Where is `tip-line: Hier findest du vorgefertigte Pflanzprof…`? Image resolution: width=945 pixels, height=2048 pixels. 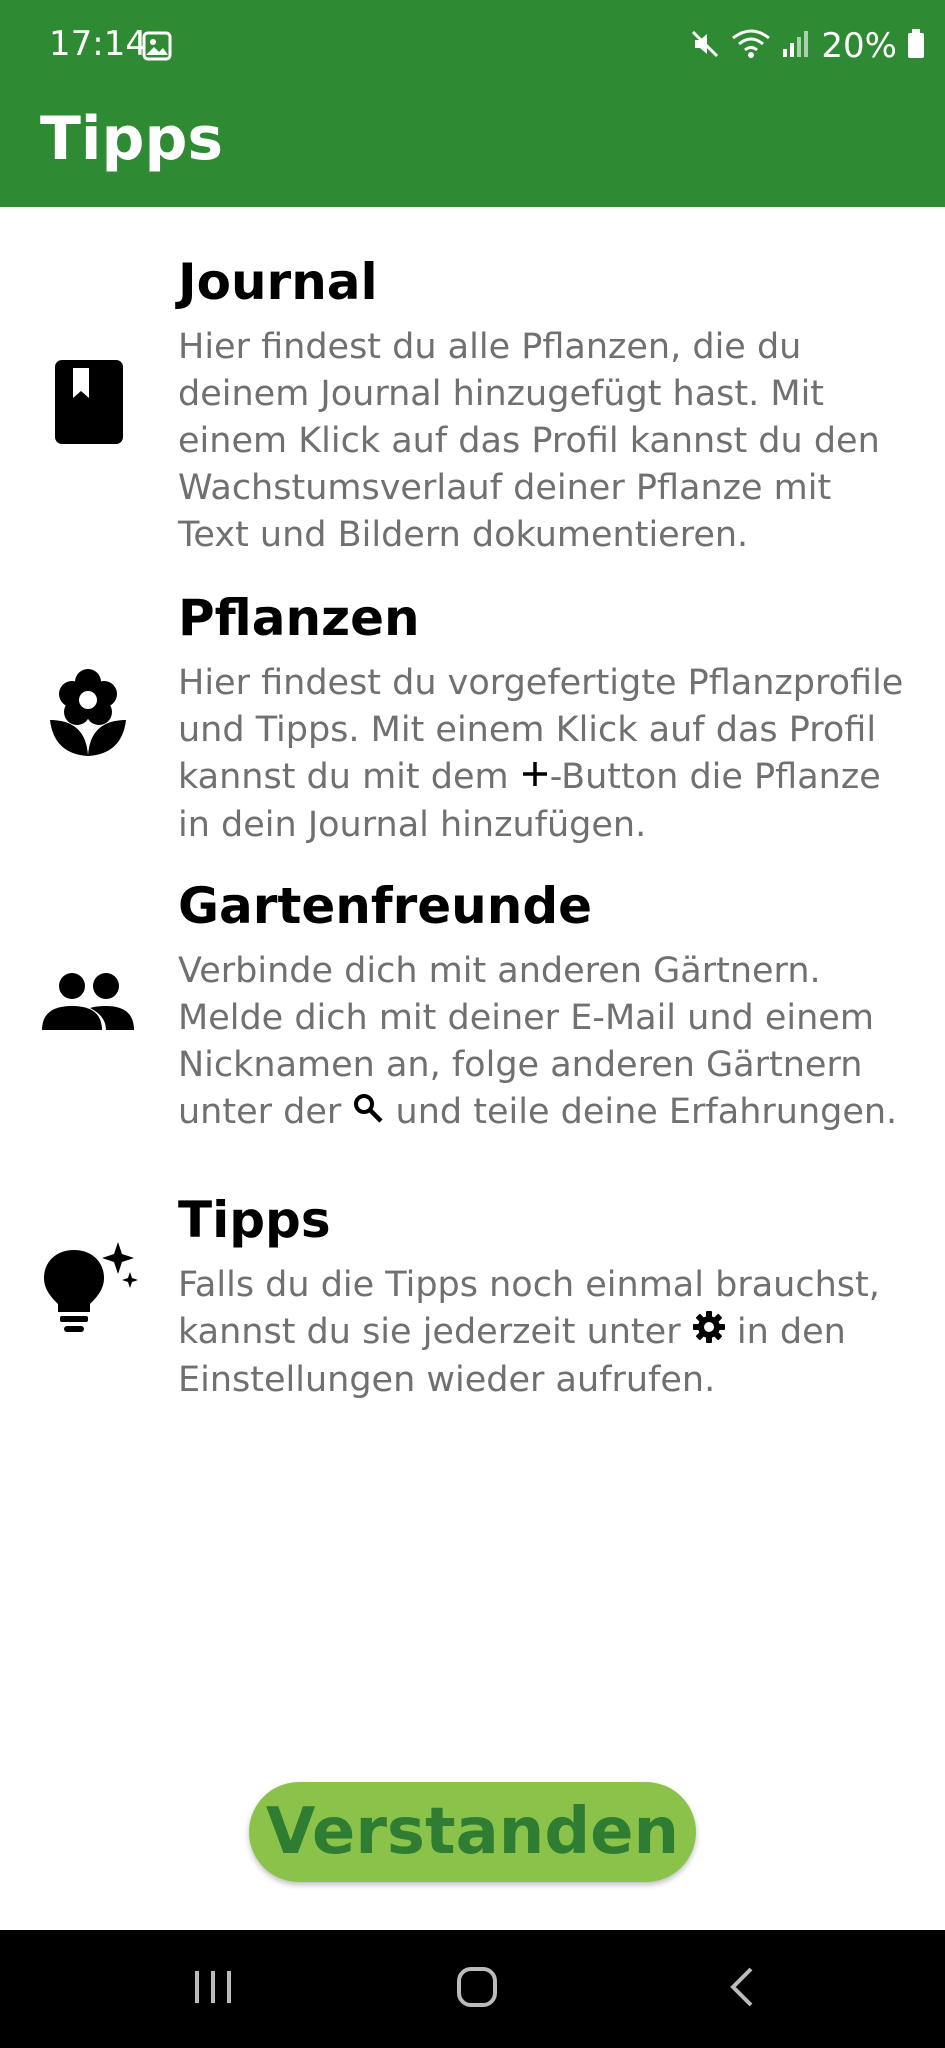
tip-line: Hier findest du vorgefertigte Pflanzprof… is located at coordinates (541, 683).